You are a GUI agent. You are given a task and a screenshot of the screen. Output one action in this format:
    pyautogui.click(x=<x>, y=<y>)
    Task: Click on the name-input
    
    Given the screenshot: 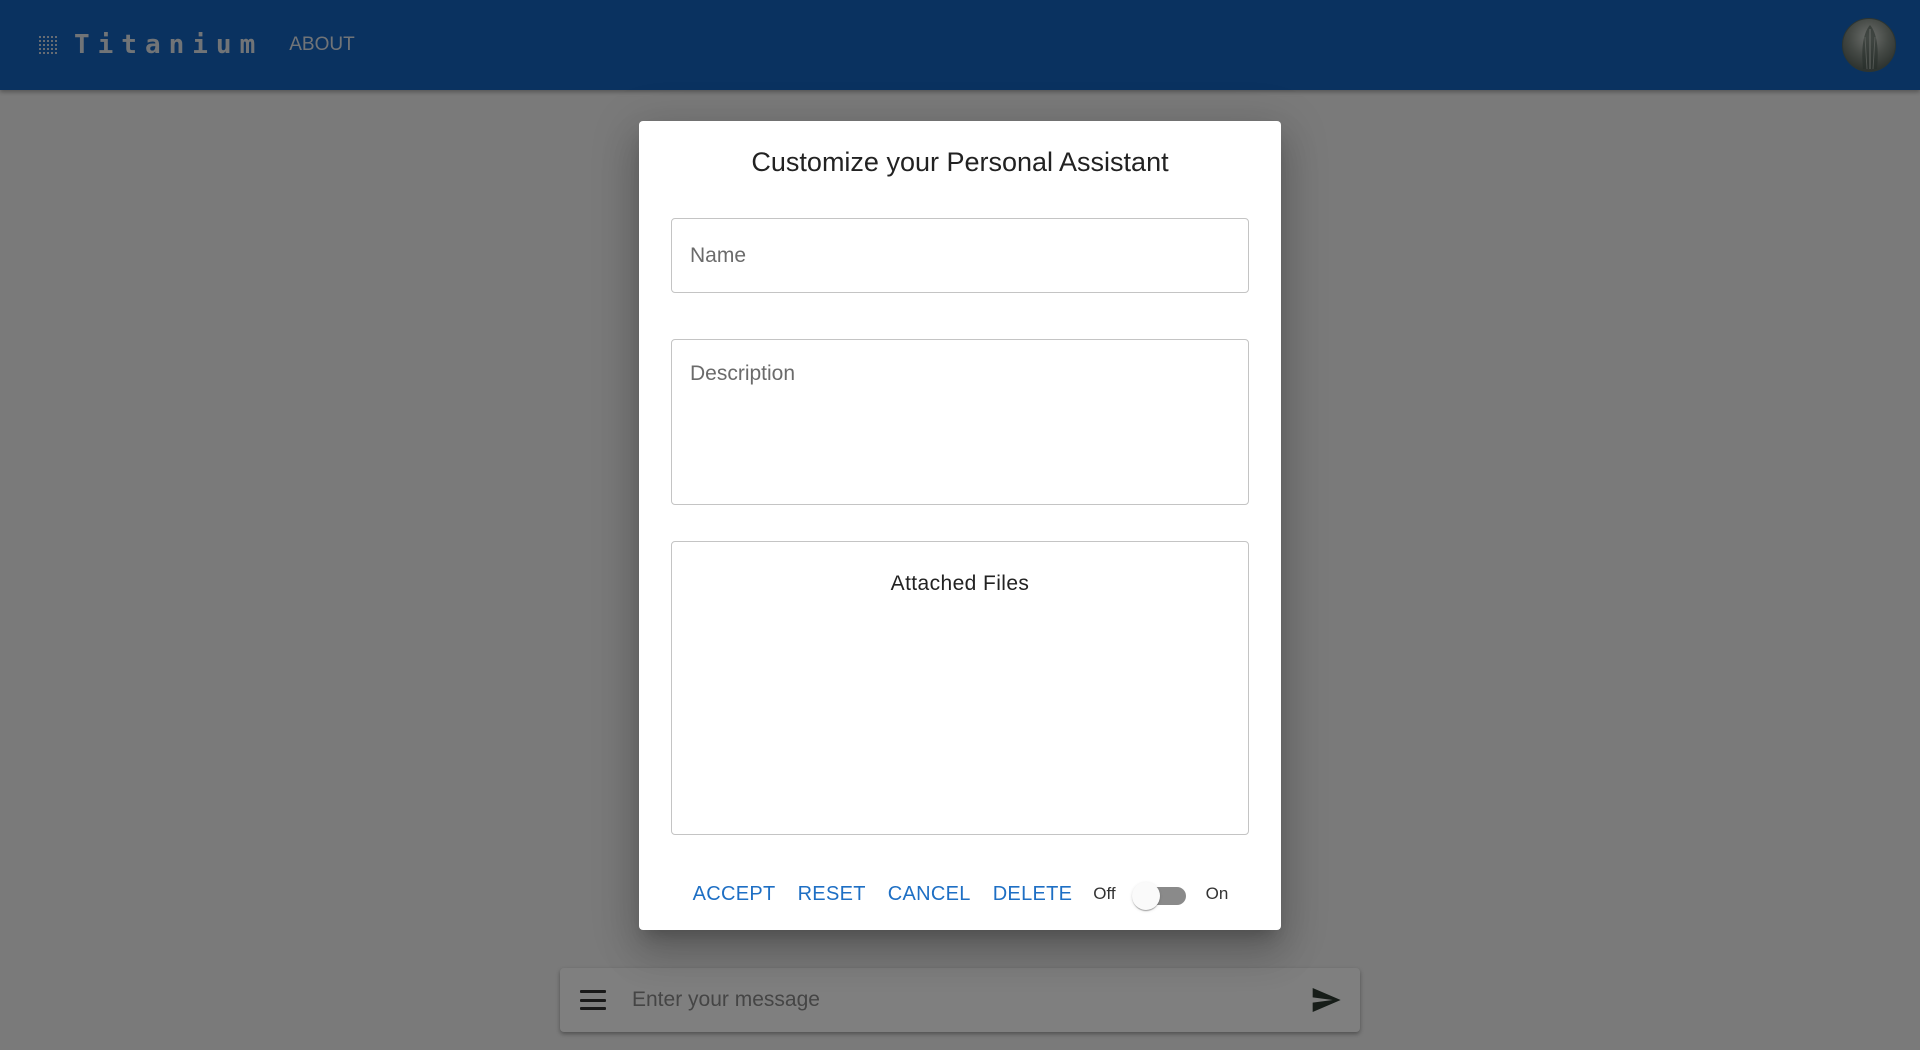 What is the action you would take?
    pyautogui.click(x=960, y=255)
    